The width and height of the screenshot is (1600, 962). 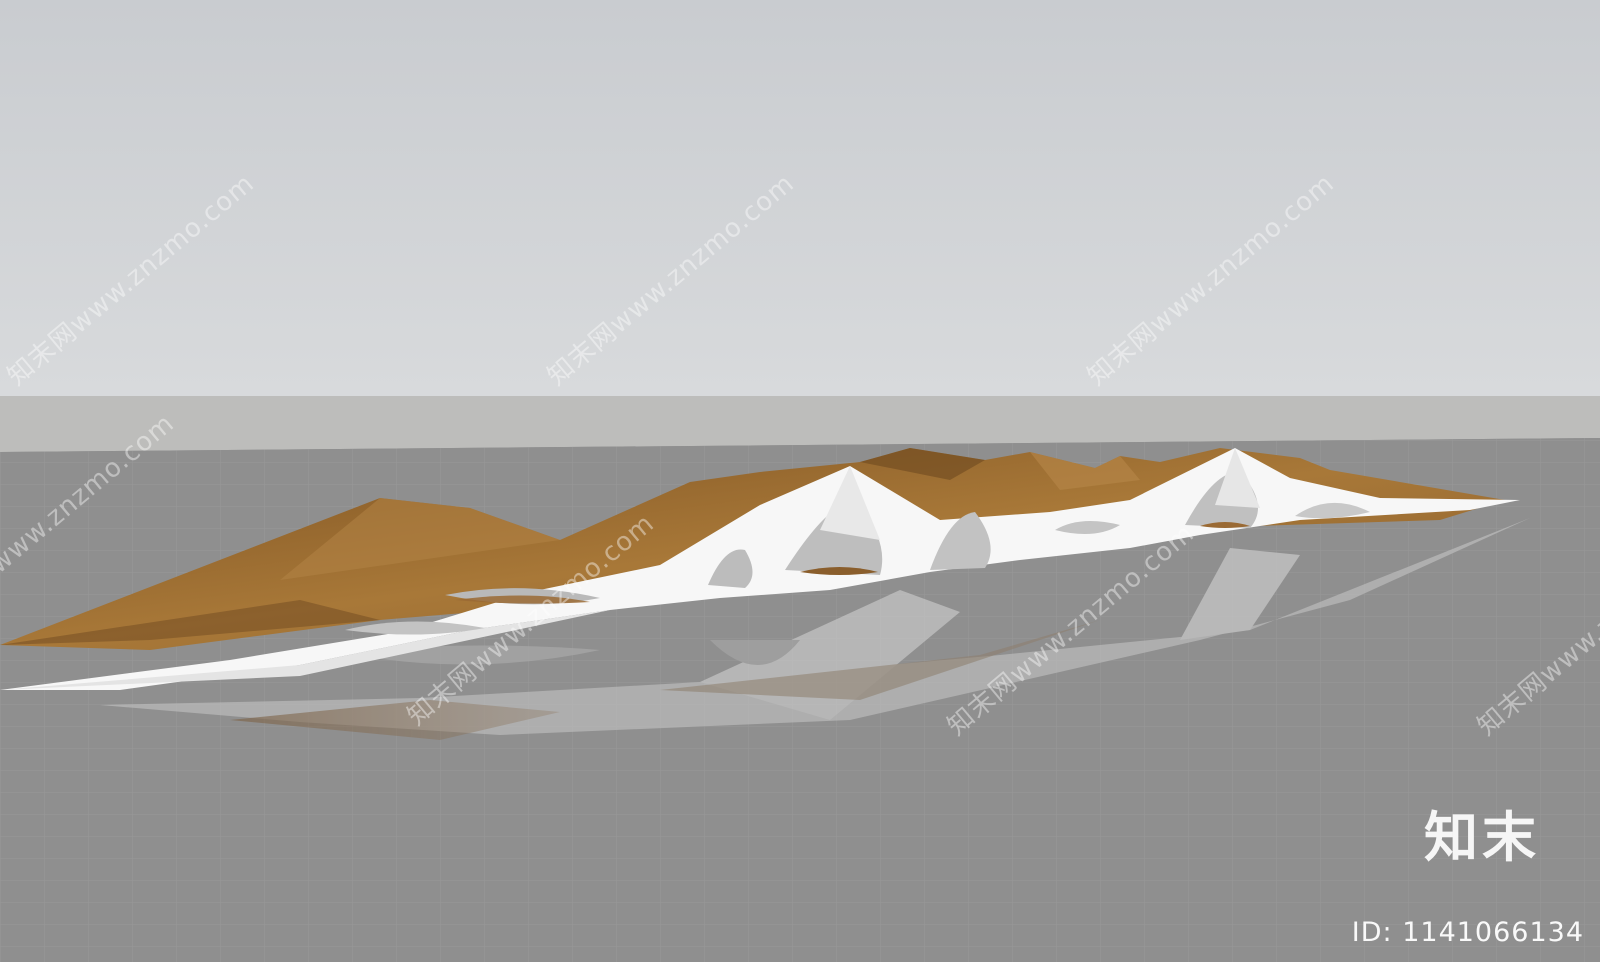 What do you see at coordinates (1467, 932) in the screenshot?
I see `image-id-label: ID: 1141066134` at bounding box center [1467, 932].